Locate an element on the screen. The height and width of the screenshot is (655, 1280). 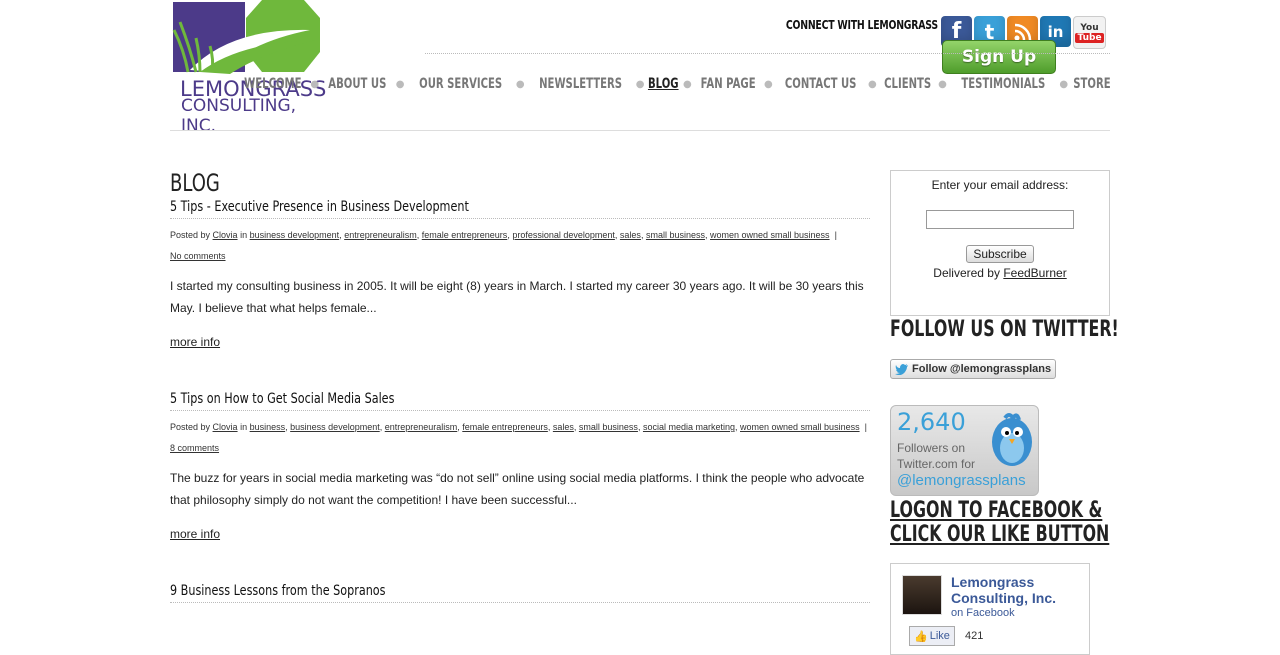
page-title: BLOG is located at coordinates (195, 183).